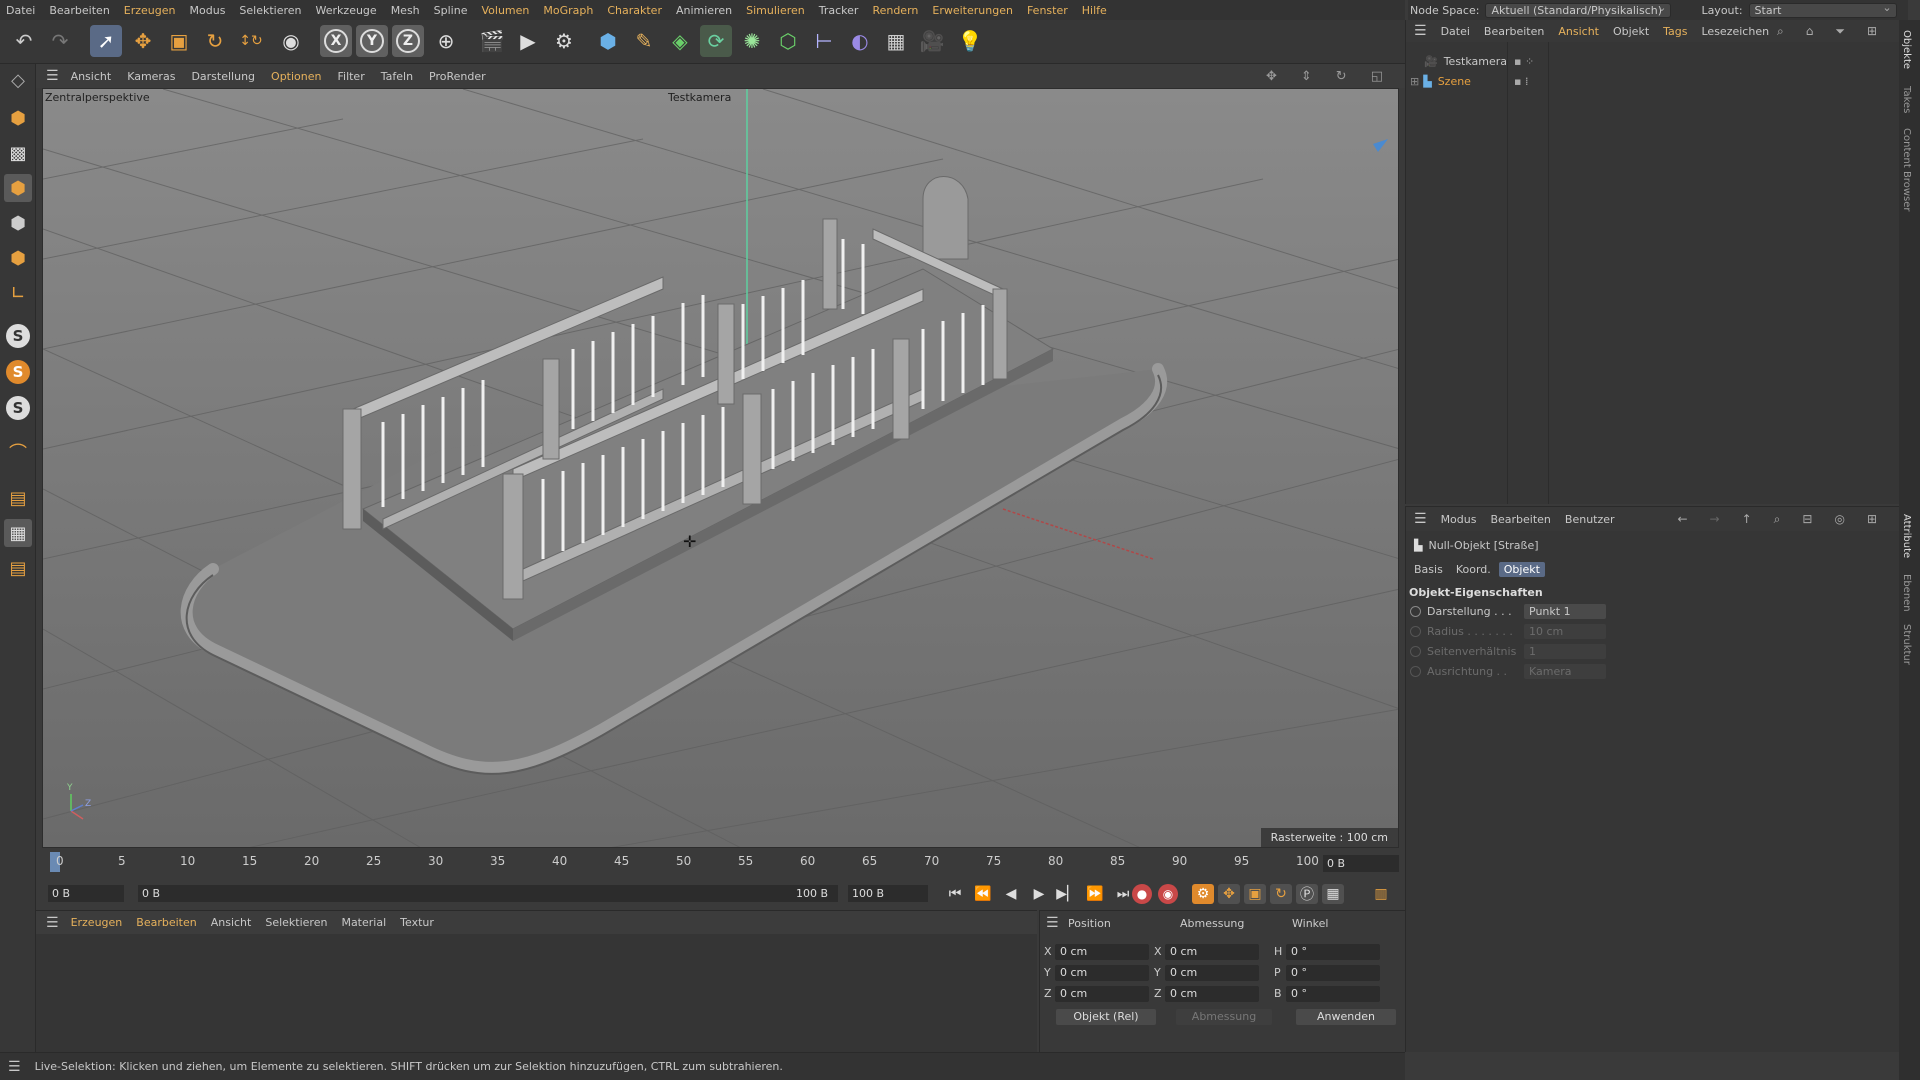  What do you see at coordinates (363, 922) in the screenshot?
I see `mat-menu-material: Material` at bounding box center [363, 922].